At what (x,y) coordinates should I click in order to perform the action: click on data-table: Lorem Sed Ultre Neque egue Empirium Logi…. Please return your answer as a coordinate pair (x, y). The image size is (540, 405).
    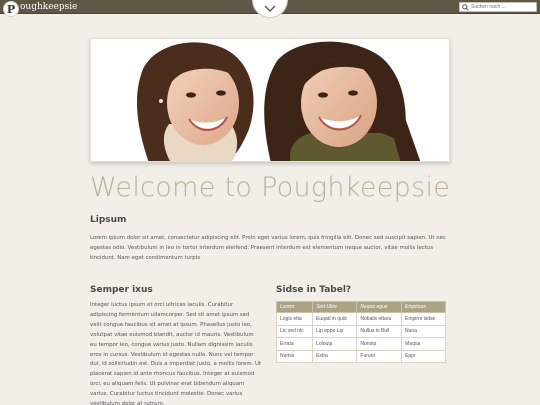
    Looking at the image, I should click on (360, 332).